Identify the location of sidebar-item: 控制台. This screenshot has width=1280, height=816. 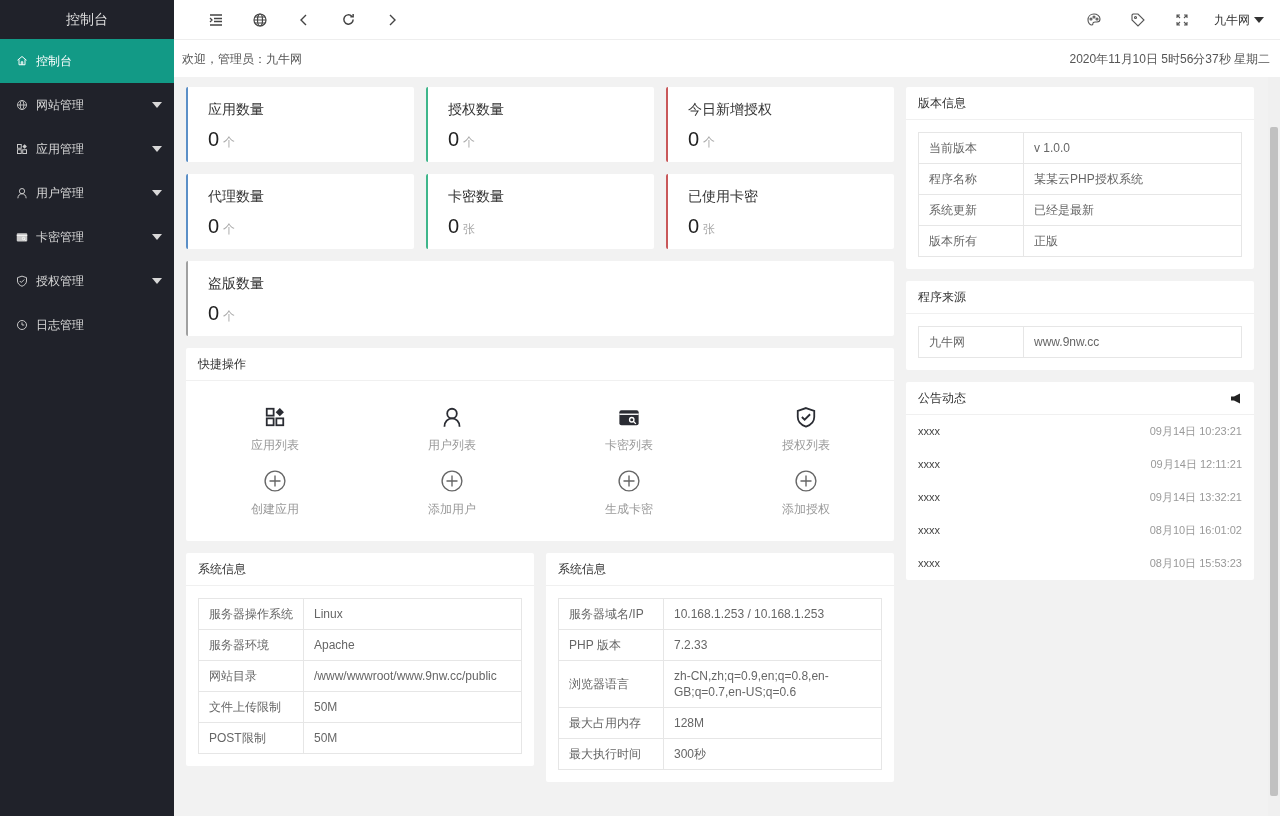
(87, 61).